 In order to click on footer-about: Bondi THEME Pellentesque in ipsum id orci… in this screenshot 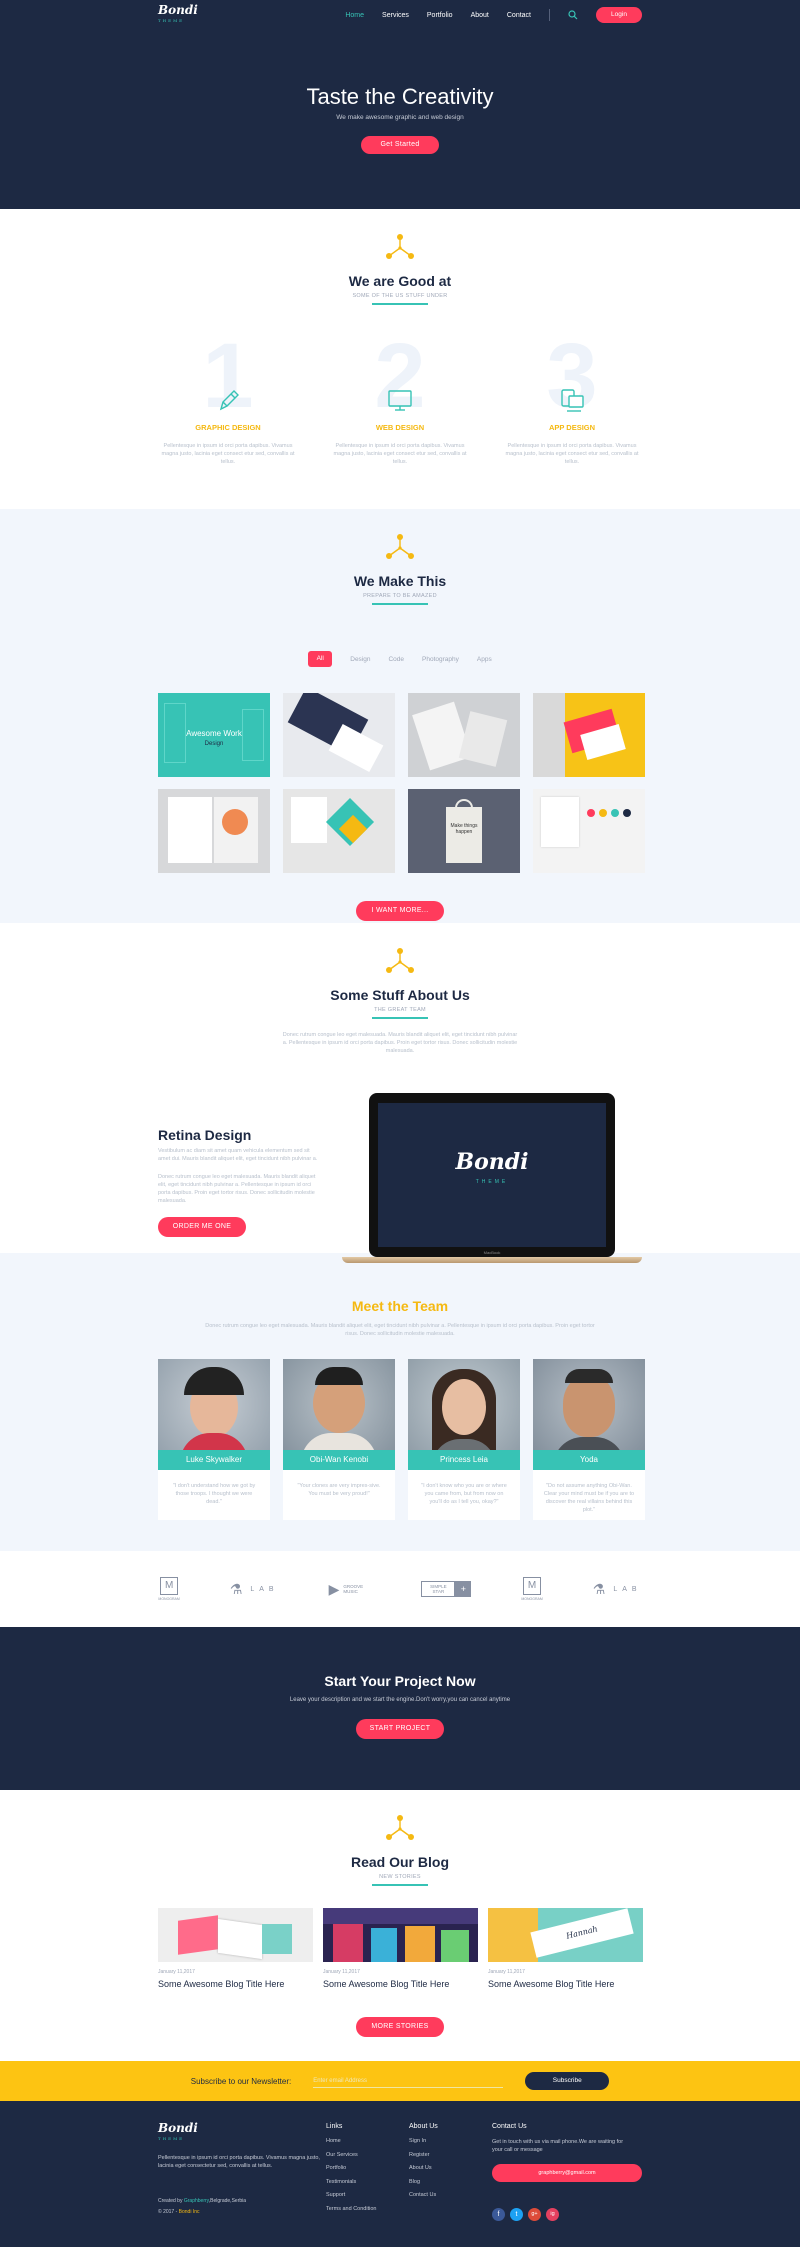, I will do `click(242, 2171)`.